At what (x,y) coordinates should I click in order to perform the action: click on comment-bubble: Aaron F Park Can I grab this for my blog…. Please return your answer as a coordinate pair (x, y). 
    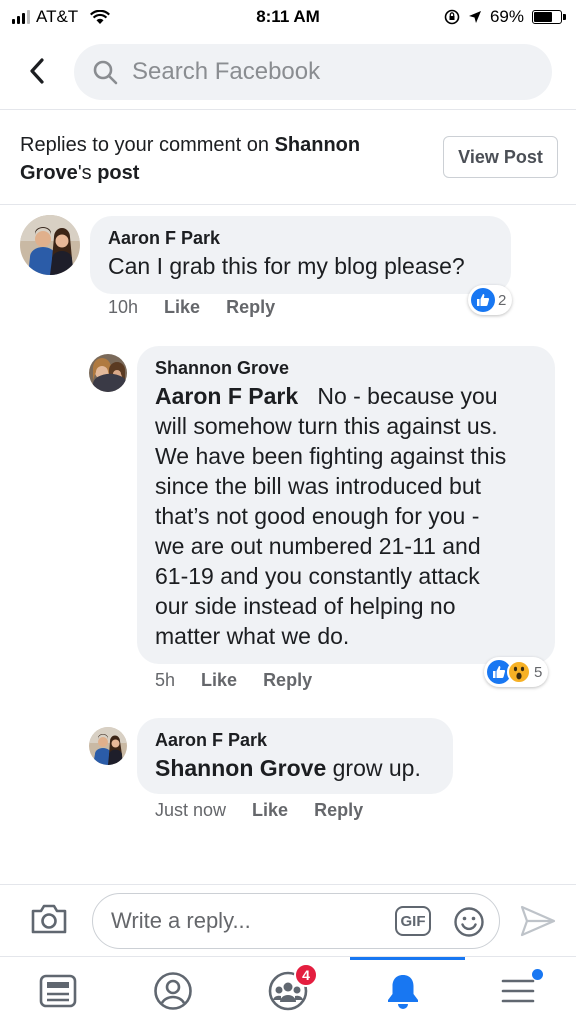
    Looking at the image, I should click on (300, 255).